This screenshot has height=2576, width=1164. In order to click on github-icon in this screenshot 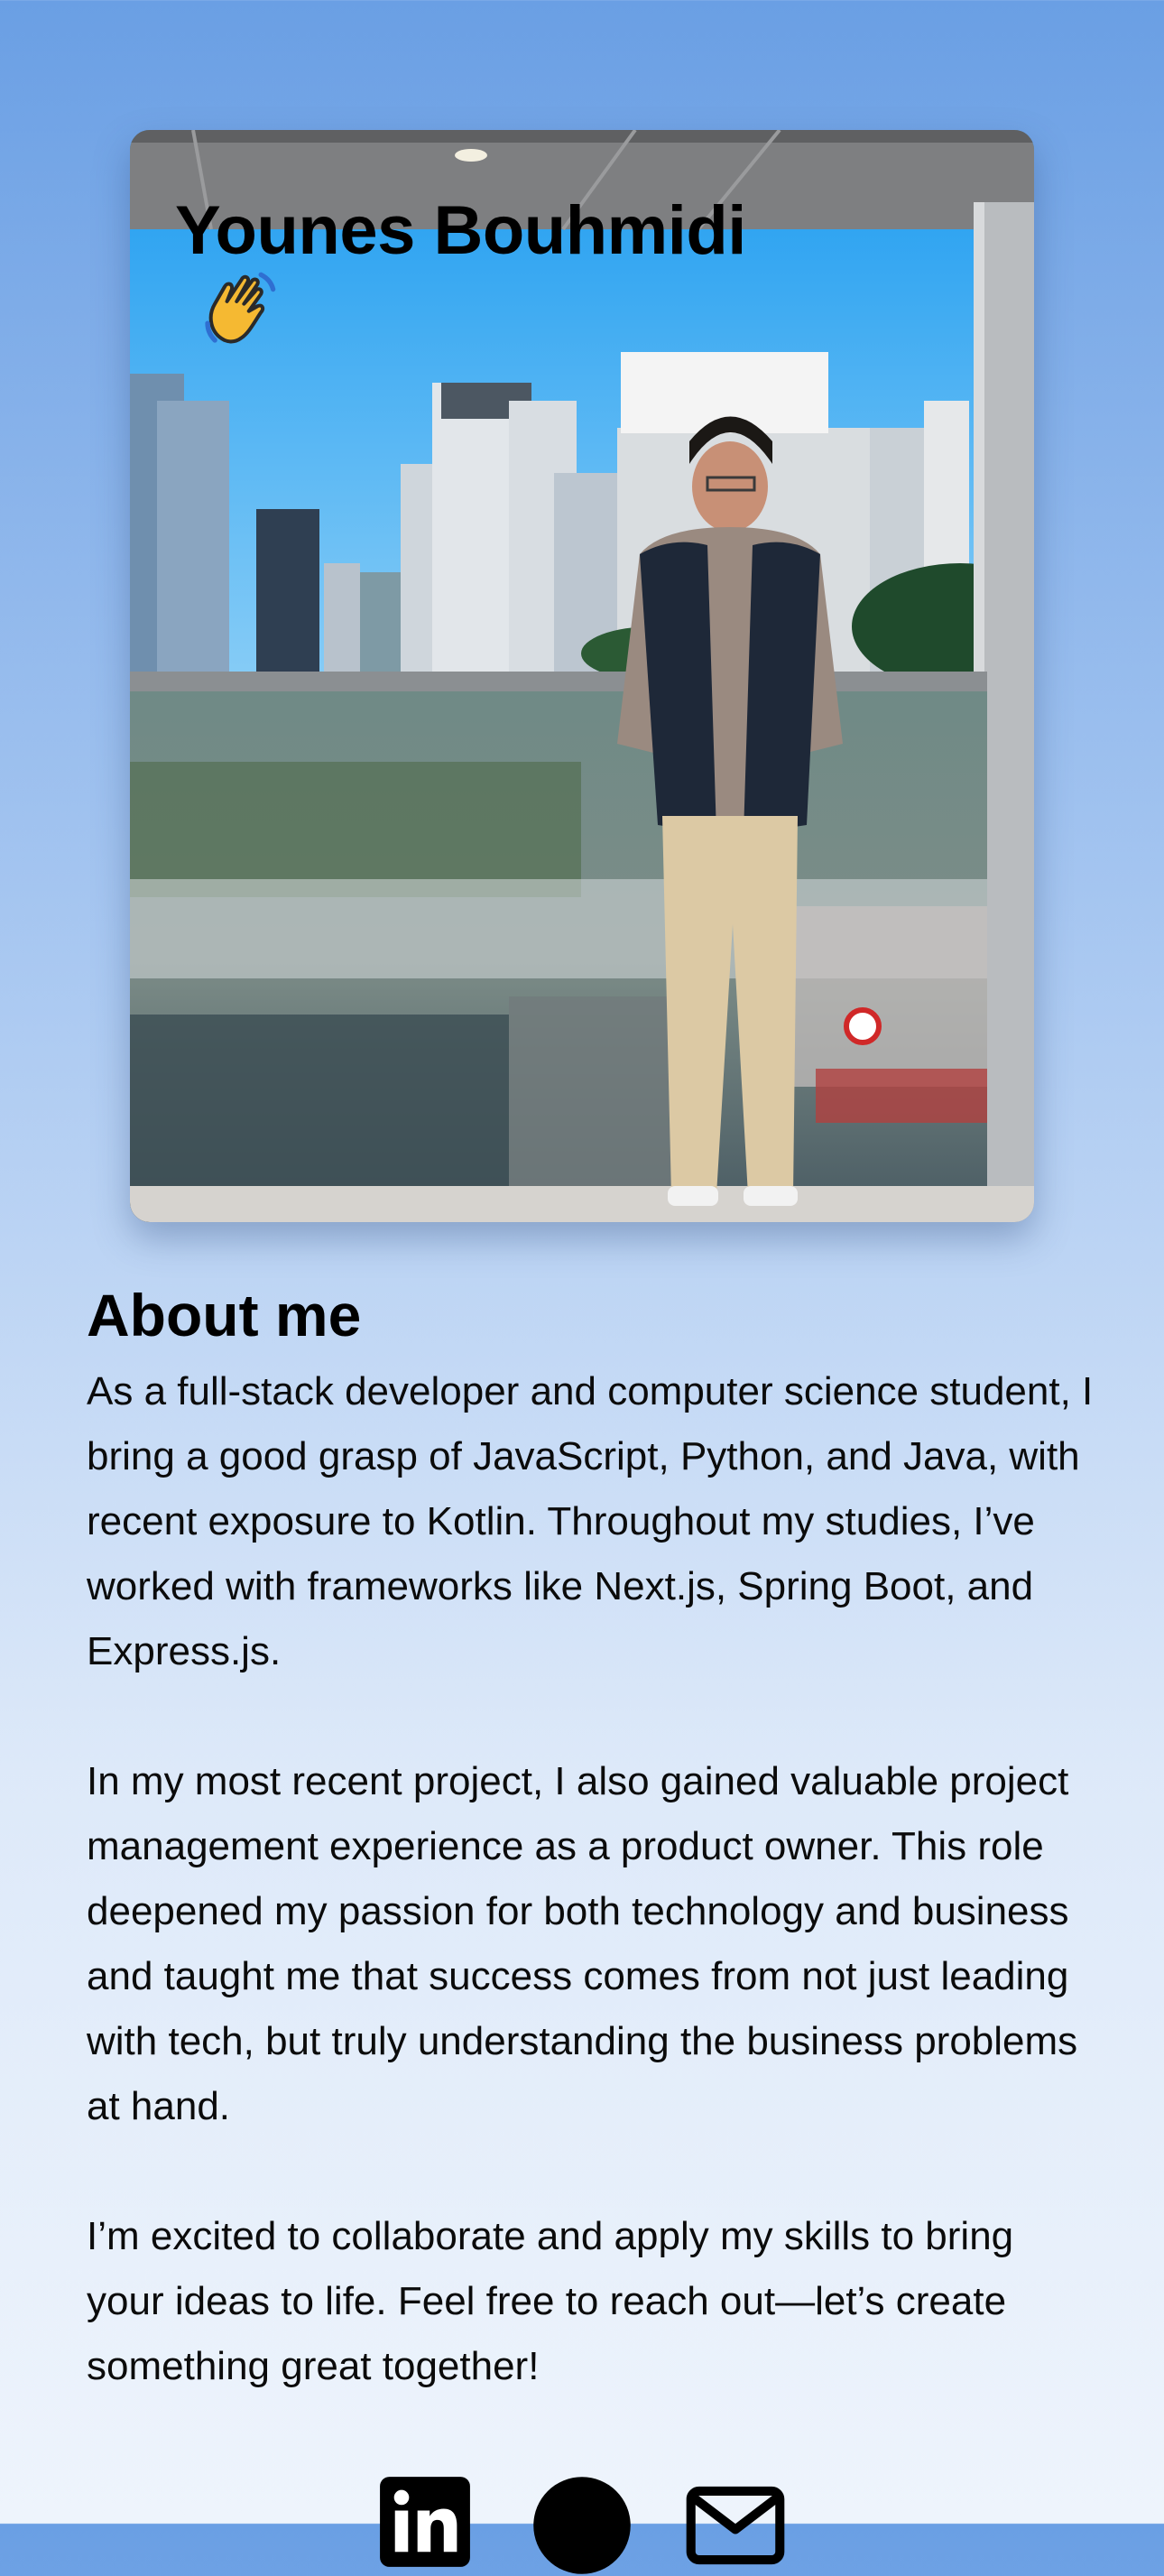, I will do `click(582, 2525)`.